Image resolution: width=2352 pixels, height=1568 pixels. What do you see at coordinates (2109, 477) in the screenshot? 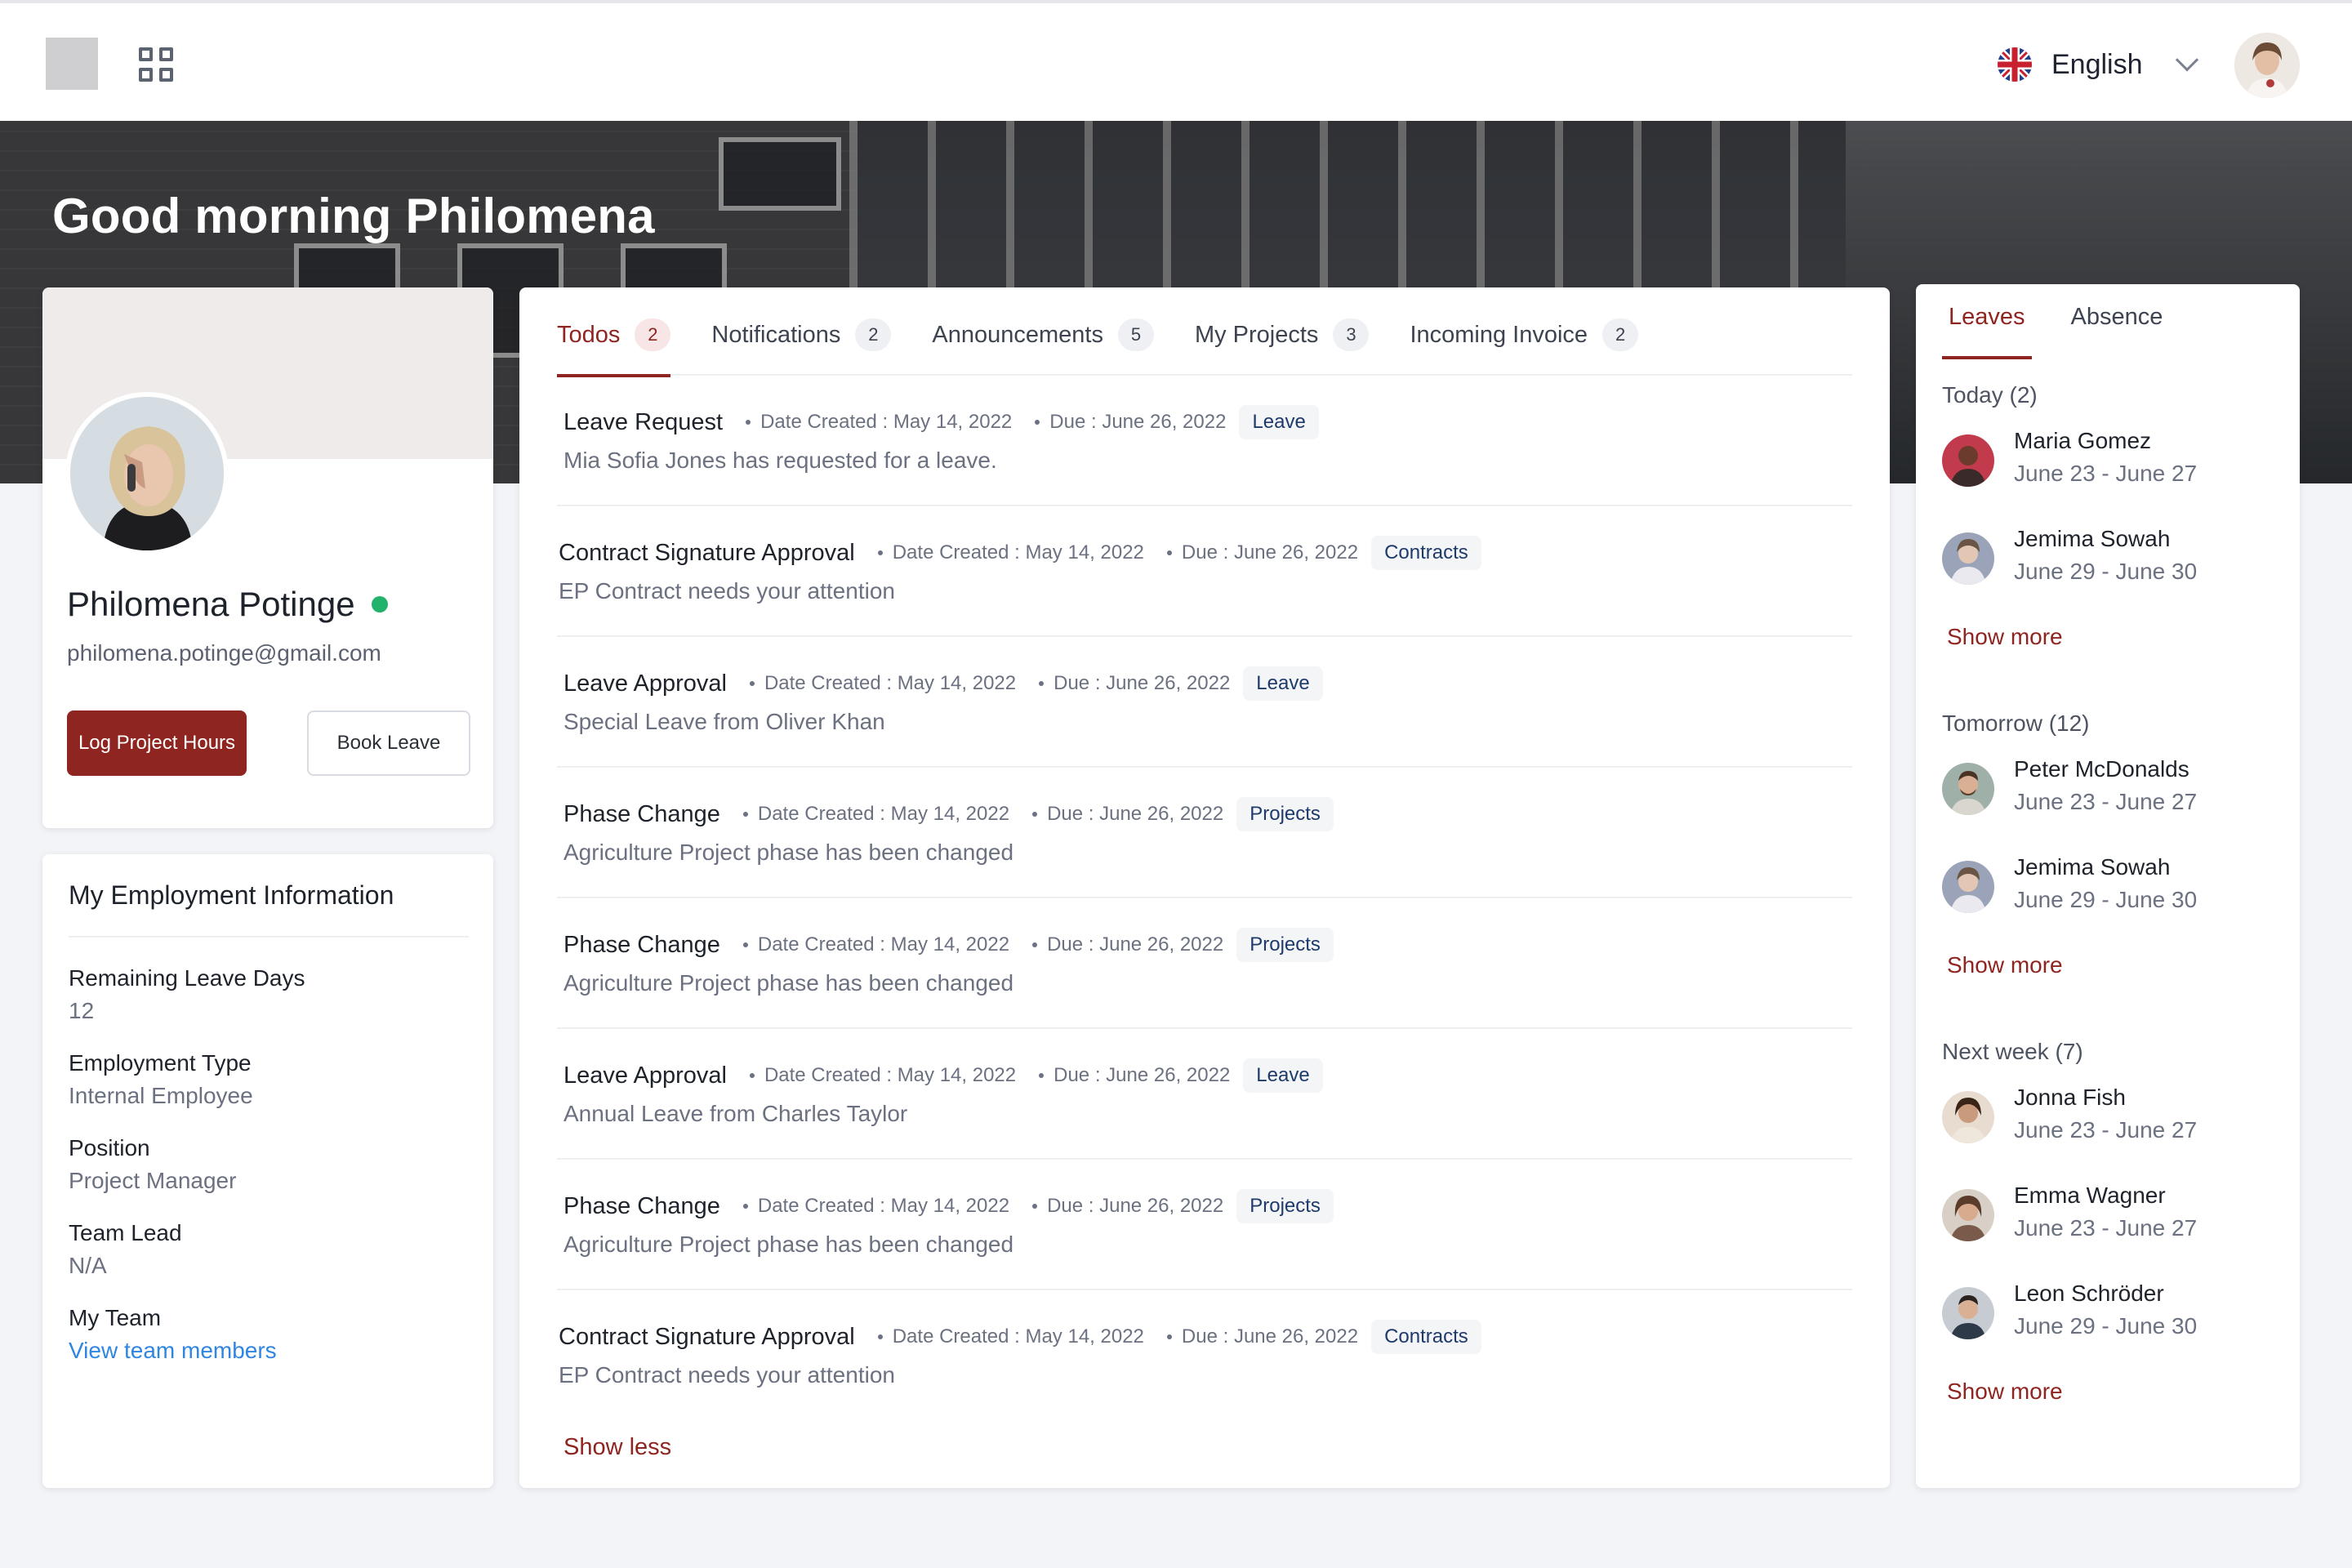
I see `leave-person: Maria Gomez June 23 - June 27` at bounding box center [2109, 477].